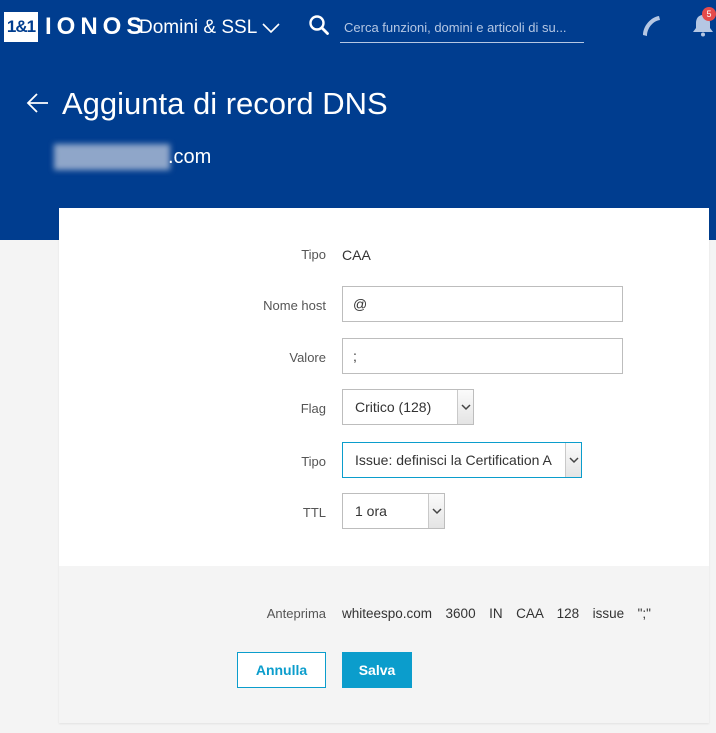  Describe the element at coordinates (482, 304) in the screenshot. I see `host-name-input` at that location.